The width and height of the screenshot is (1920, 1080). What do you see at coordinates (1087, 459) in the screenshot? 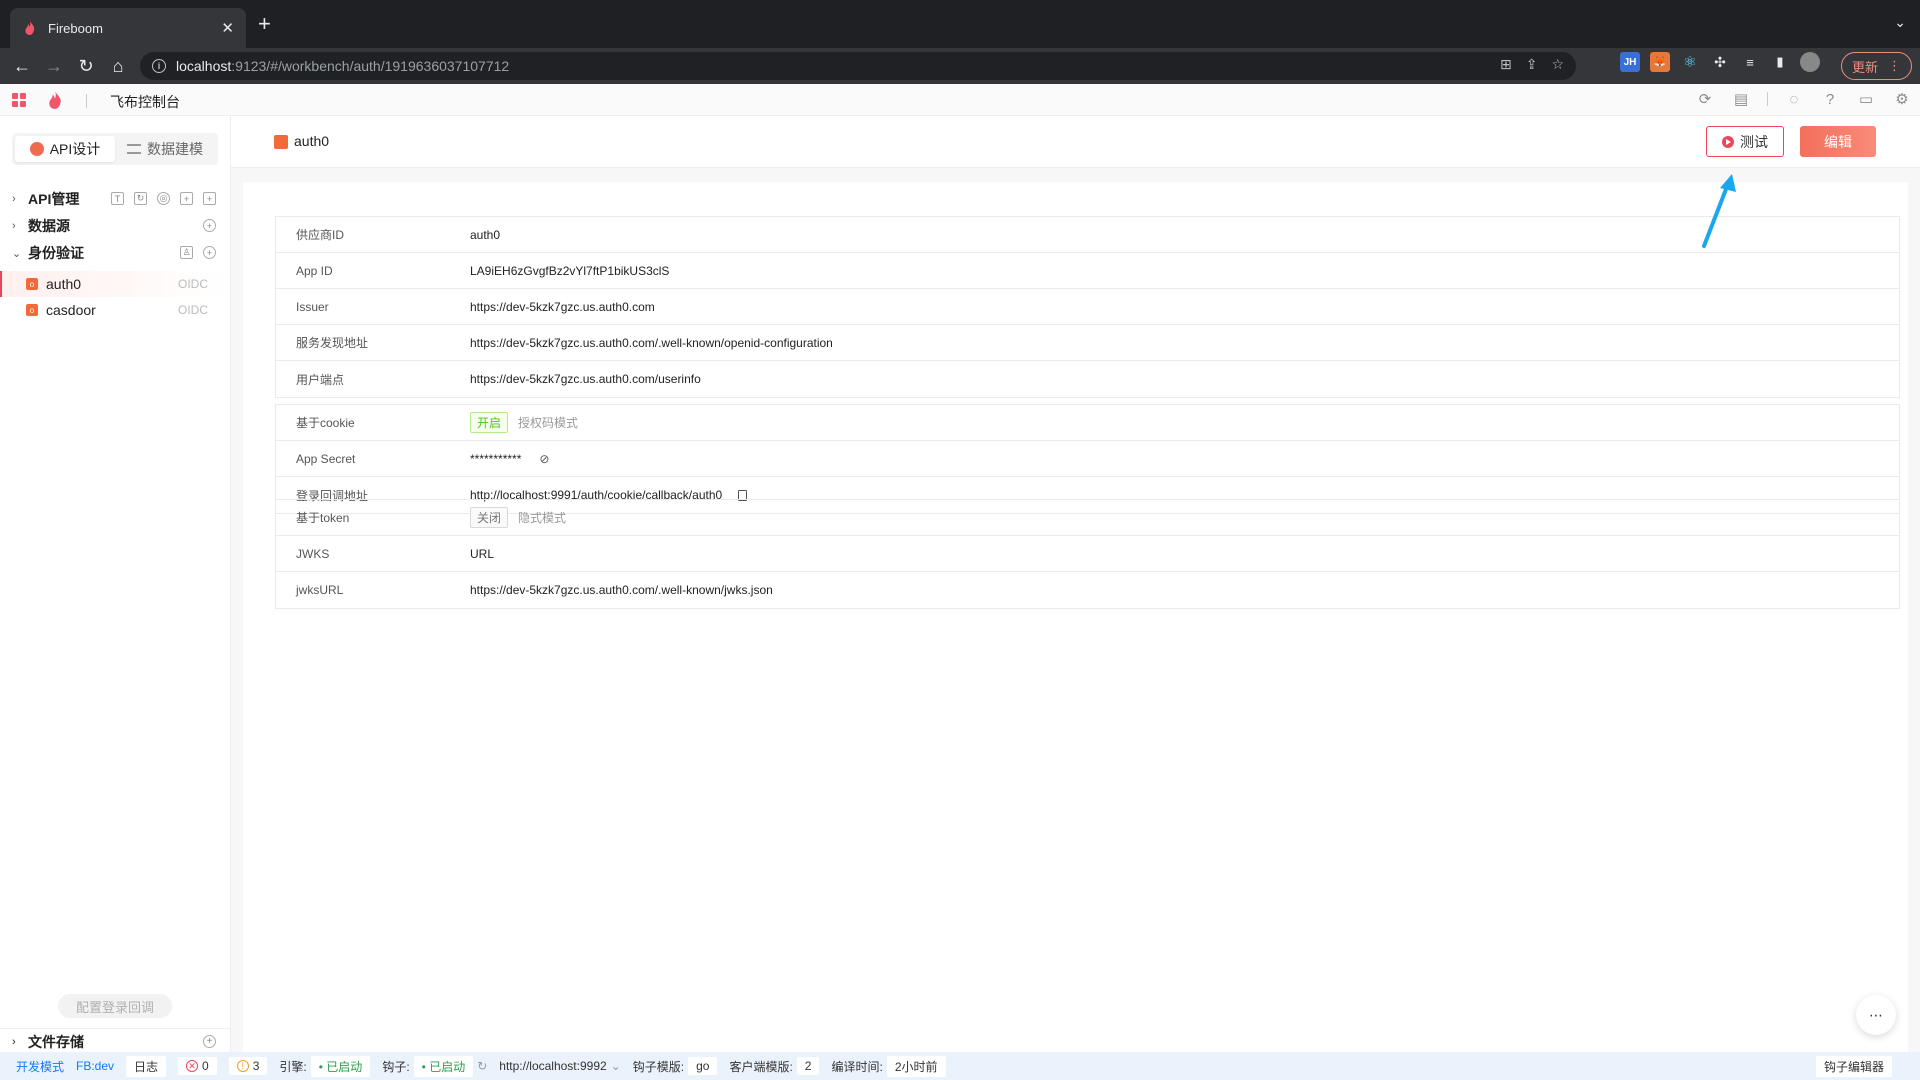
I see `detail-row: App Secret *********** ⊘` at bounding box center [1087, 459].